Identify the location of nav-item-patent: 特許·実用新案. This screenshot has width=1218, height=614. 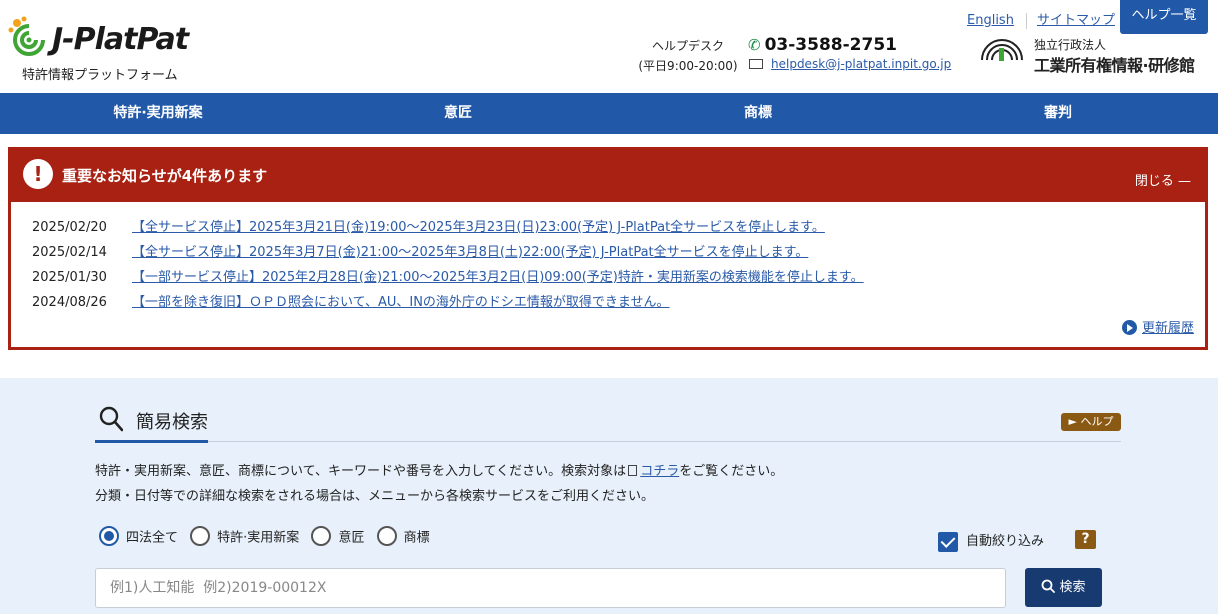
(158, 113).